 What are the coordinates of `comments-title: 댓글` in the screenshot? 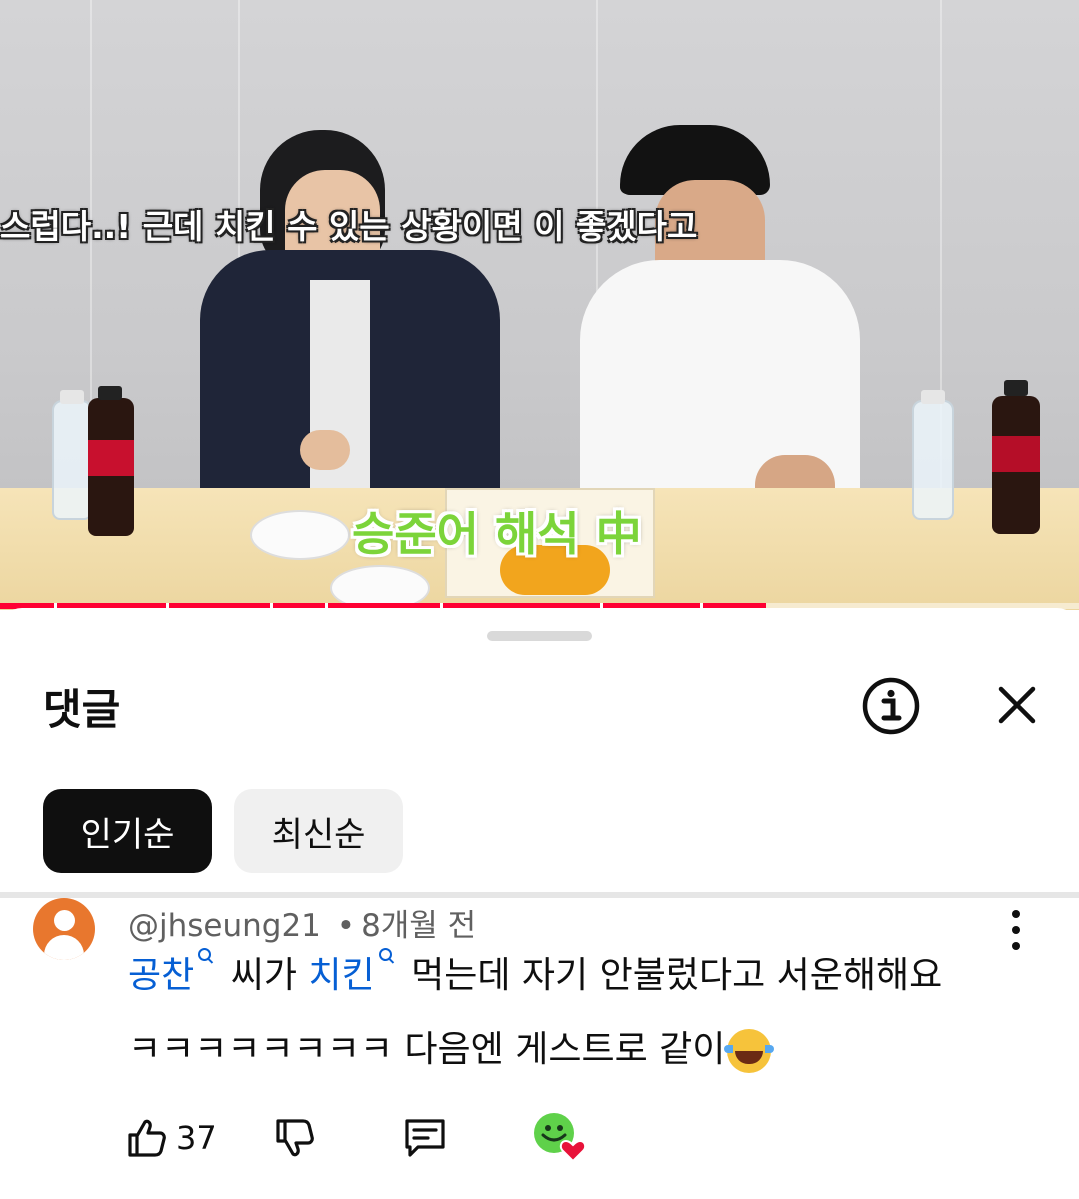 It's located at (82, 709).